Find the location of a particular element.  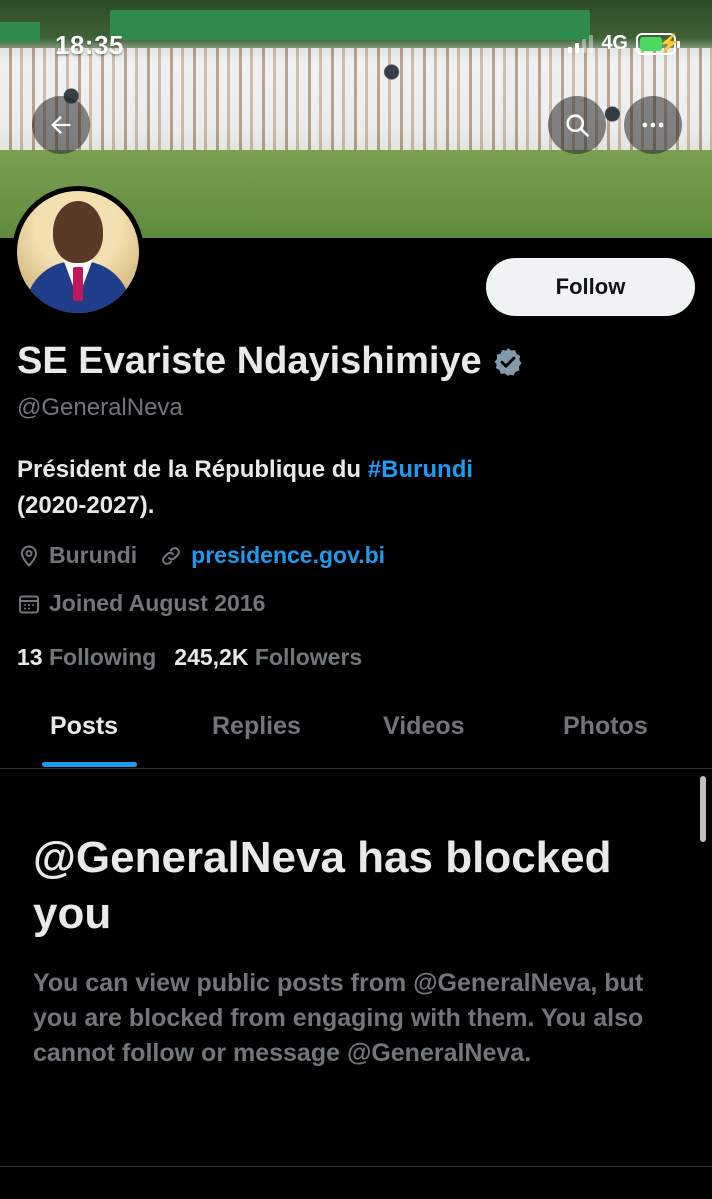

profile-meta: Burundi presidence.gov.bi is located at coordinates (212, 555).